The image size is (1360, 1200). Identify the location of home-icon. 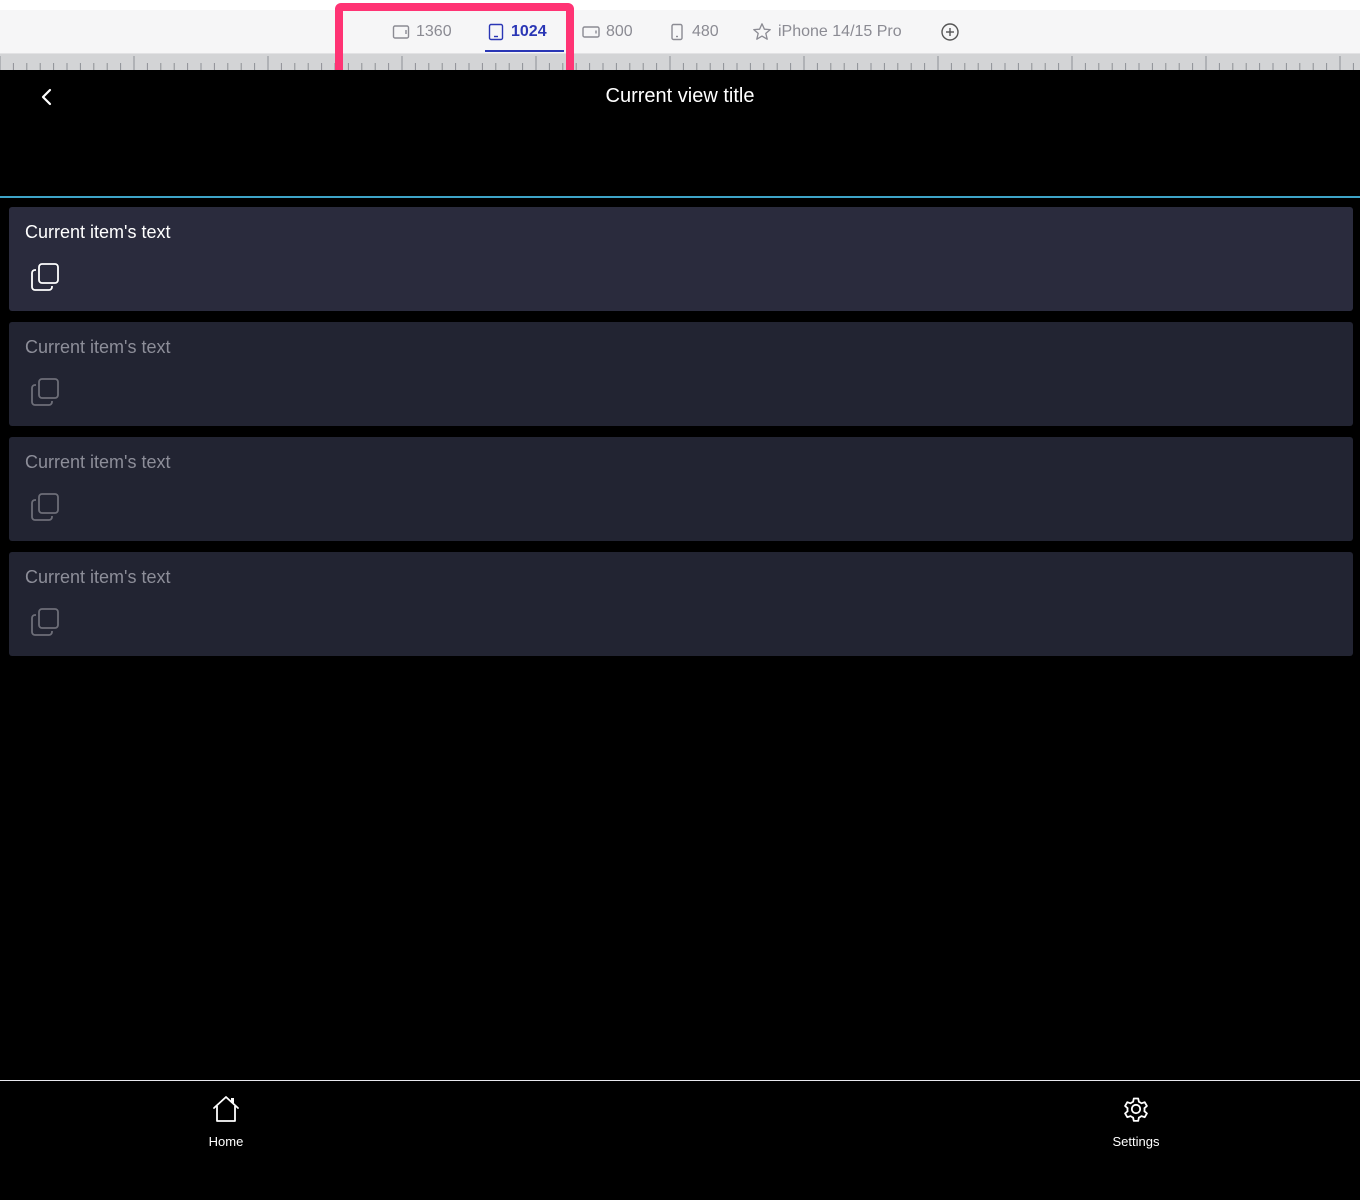
(226, 1111).